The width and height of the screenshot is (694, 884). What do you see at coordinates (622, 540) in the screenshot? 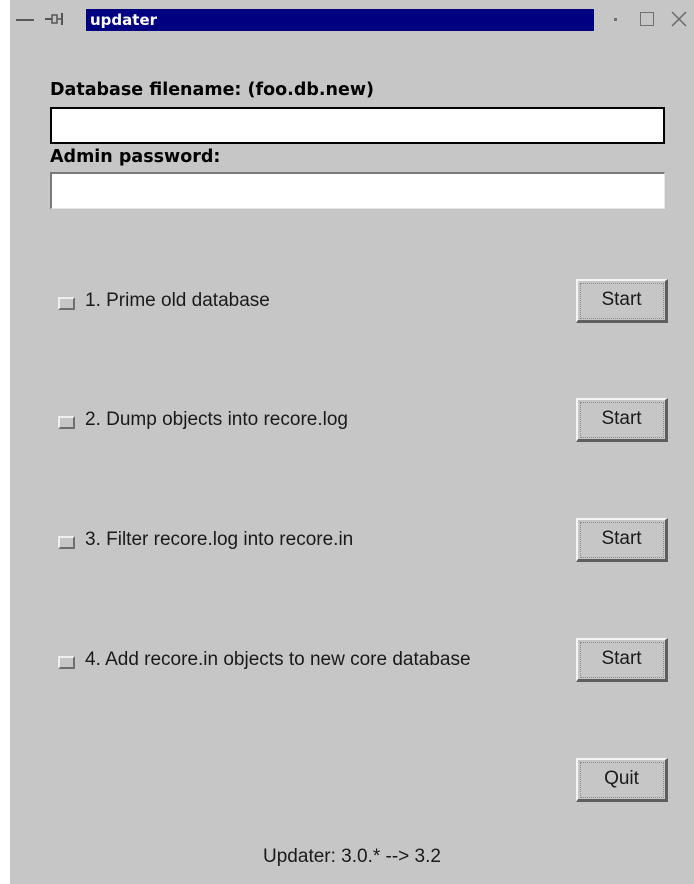
I see `step-3-start-button: Start` at bounding box center [622, 540].